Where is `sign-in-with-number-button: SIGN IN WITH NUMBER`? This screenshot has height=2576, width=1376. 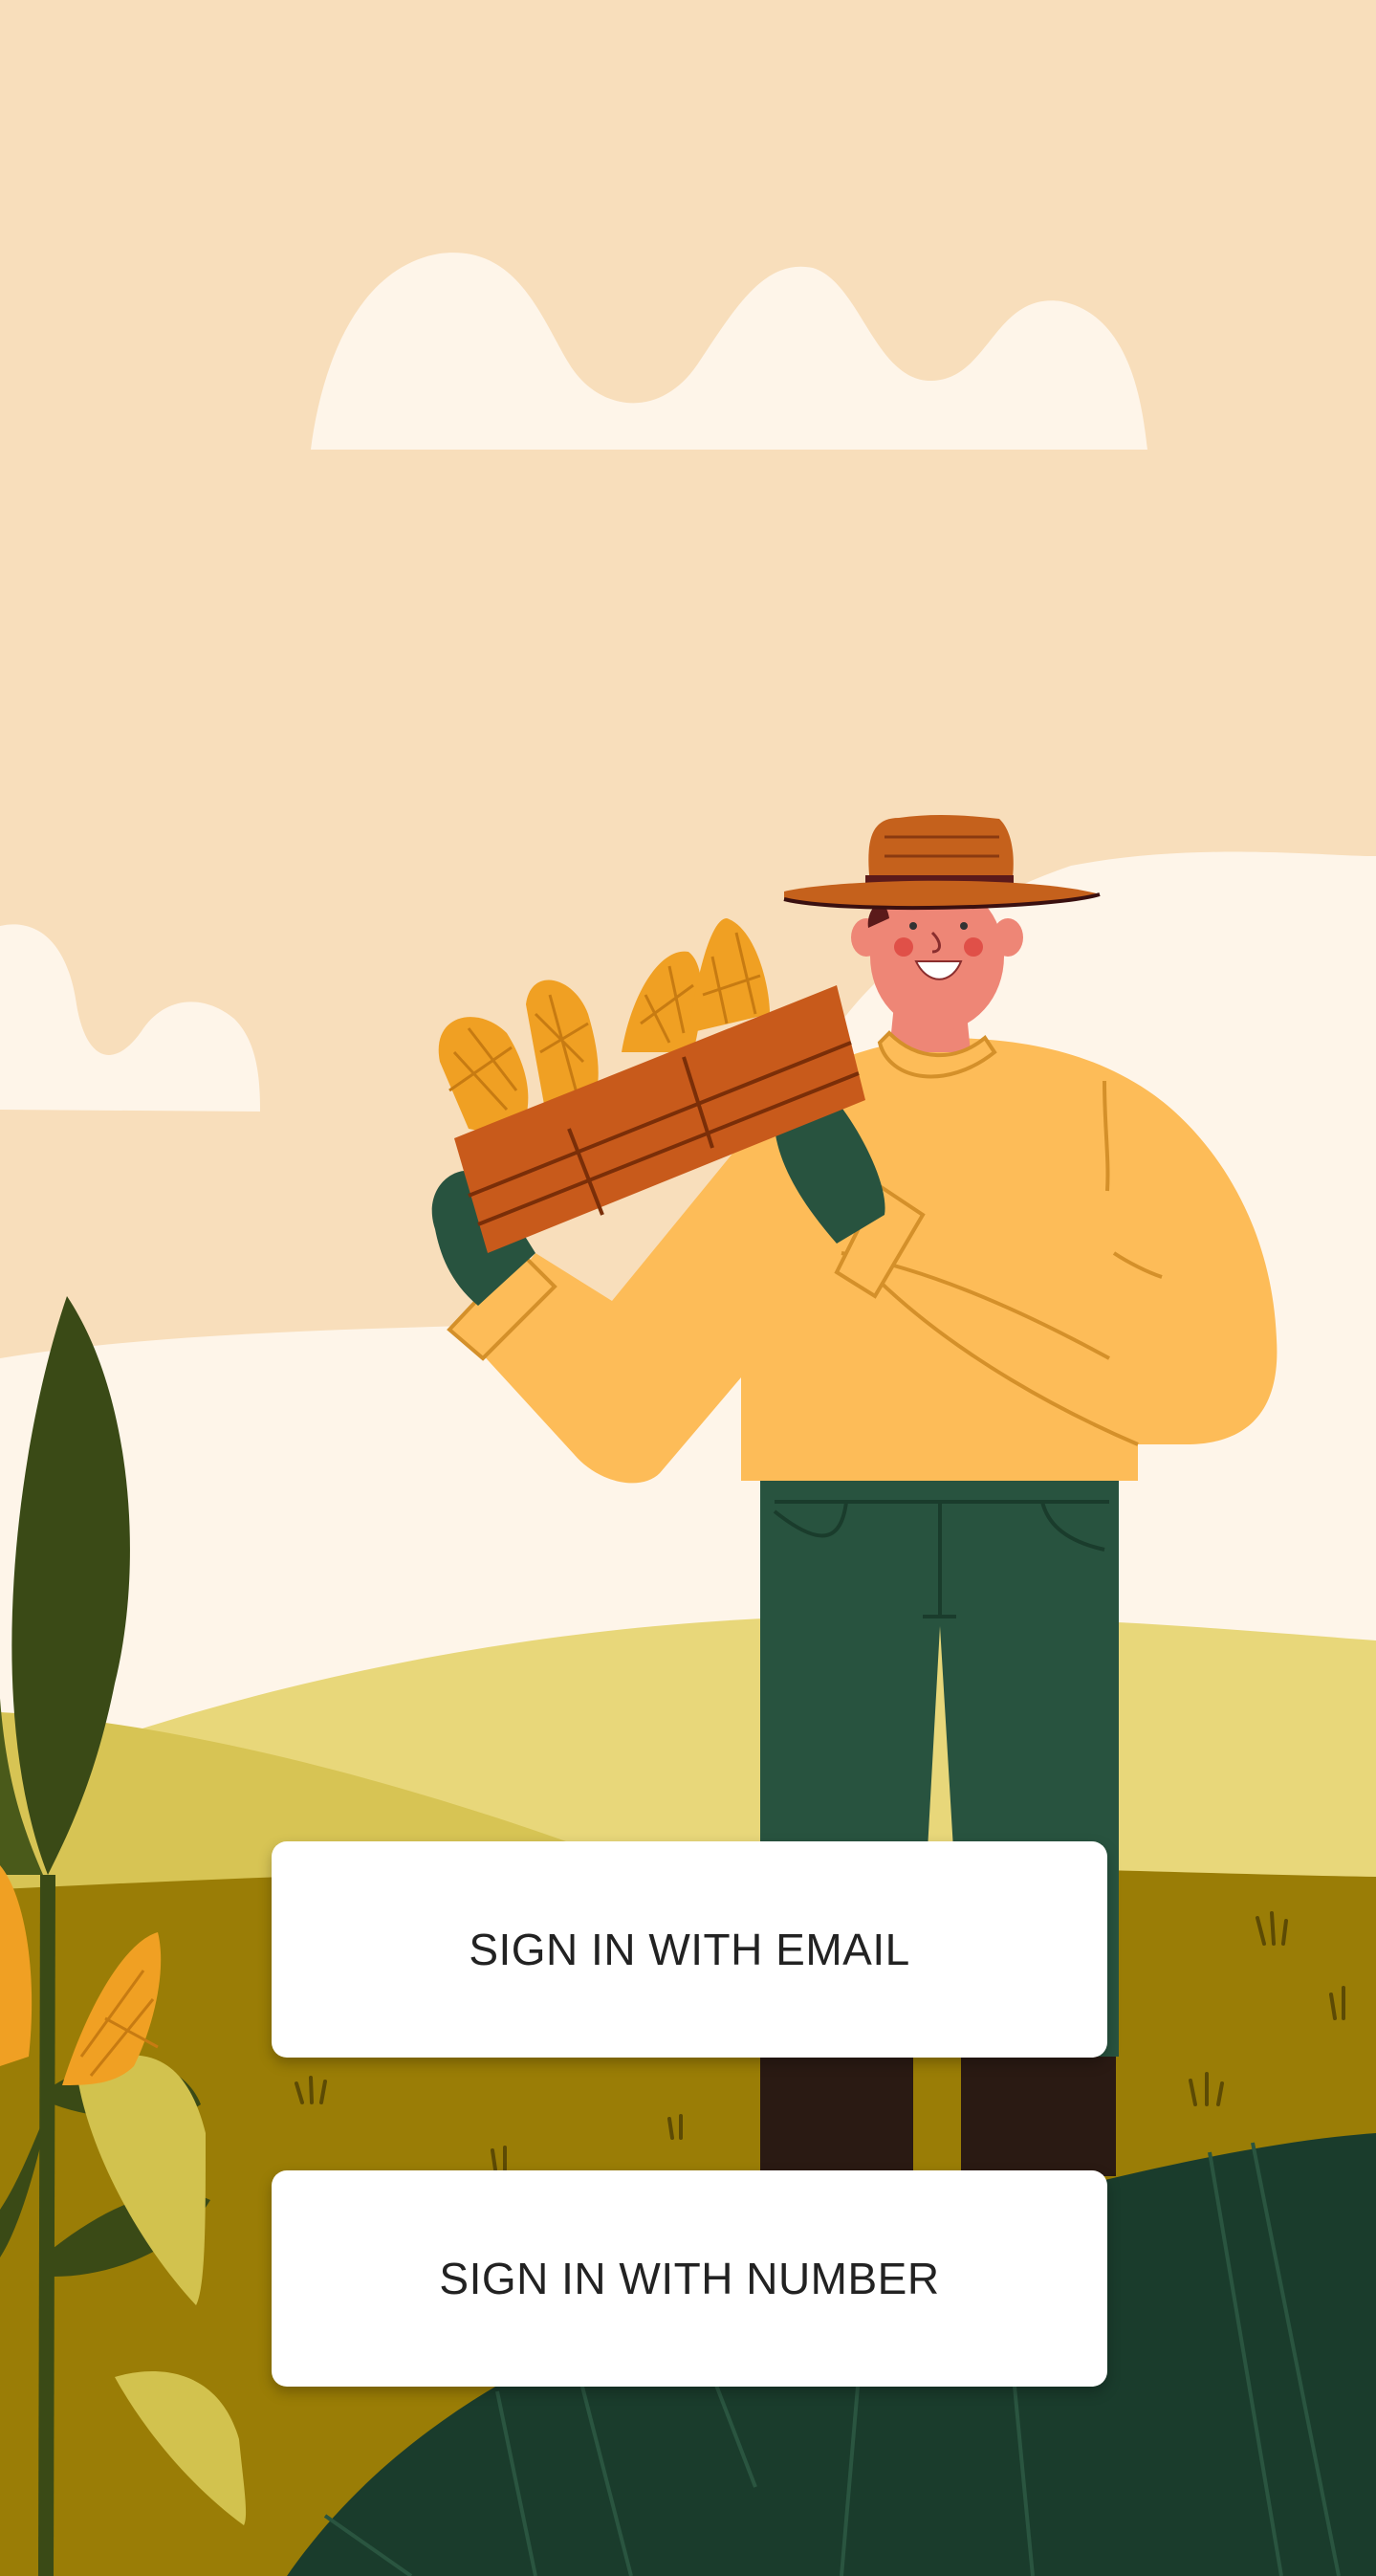 sign-in-with-number-button: SIGN IN WITH NUMBER is located at coordinates (690, 2278).